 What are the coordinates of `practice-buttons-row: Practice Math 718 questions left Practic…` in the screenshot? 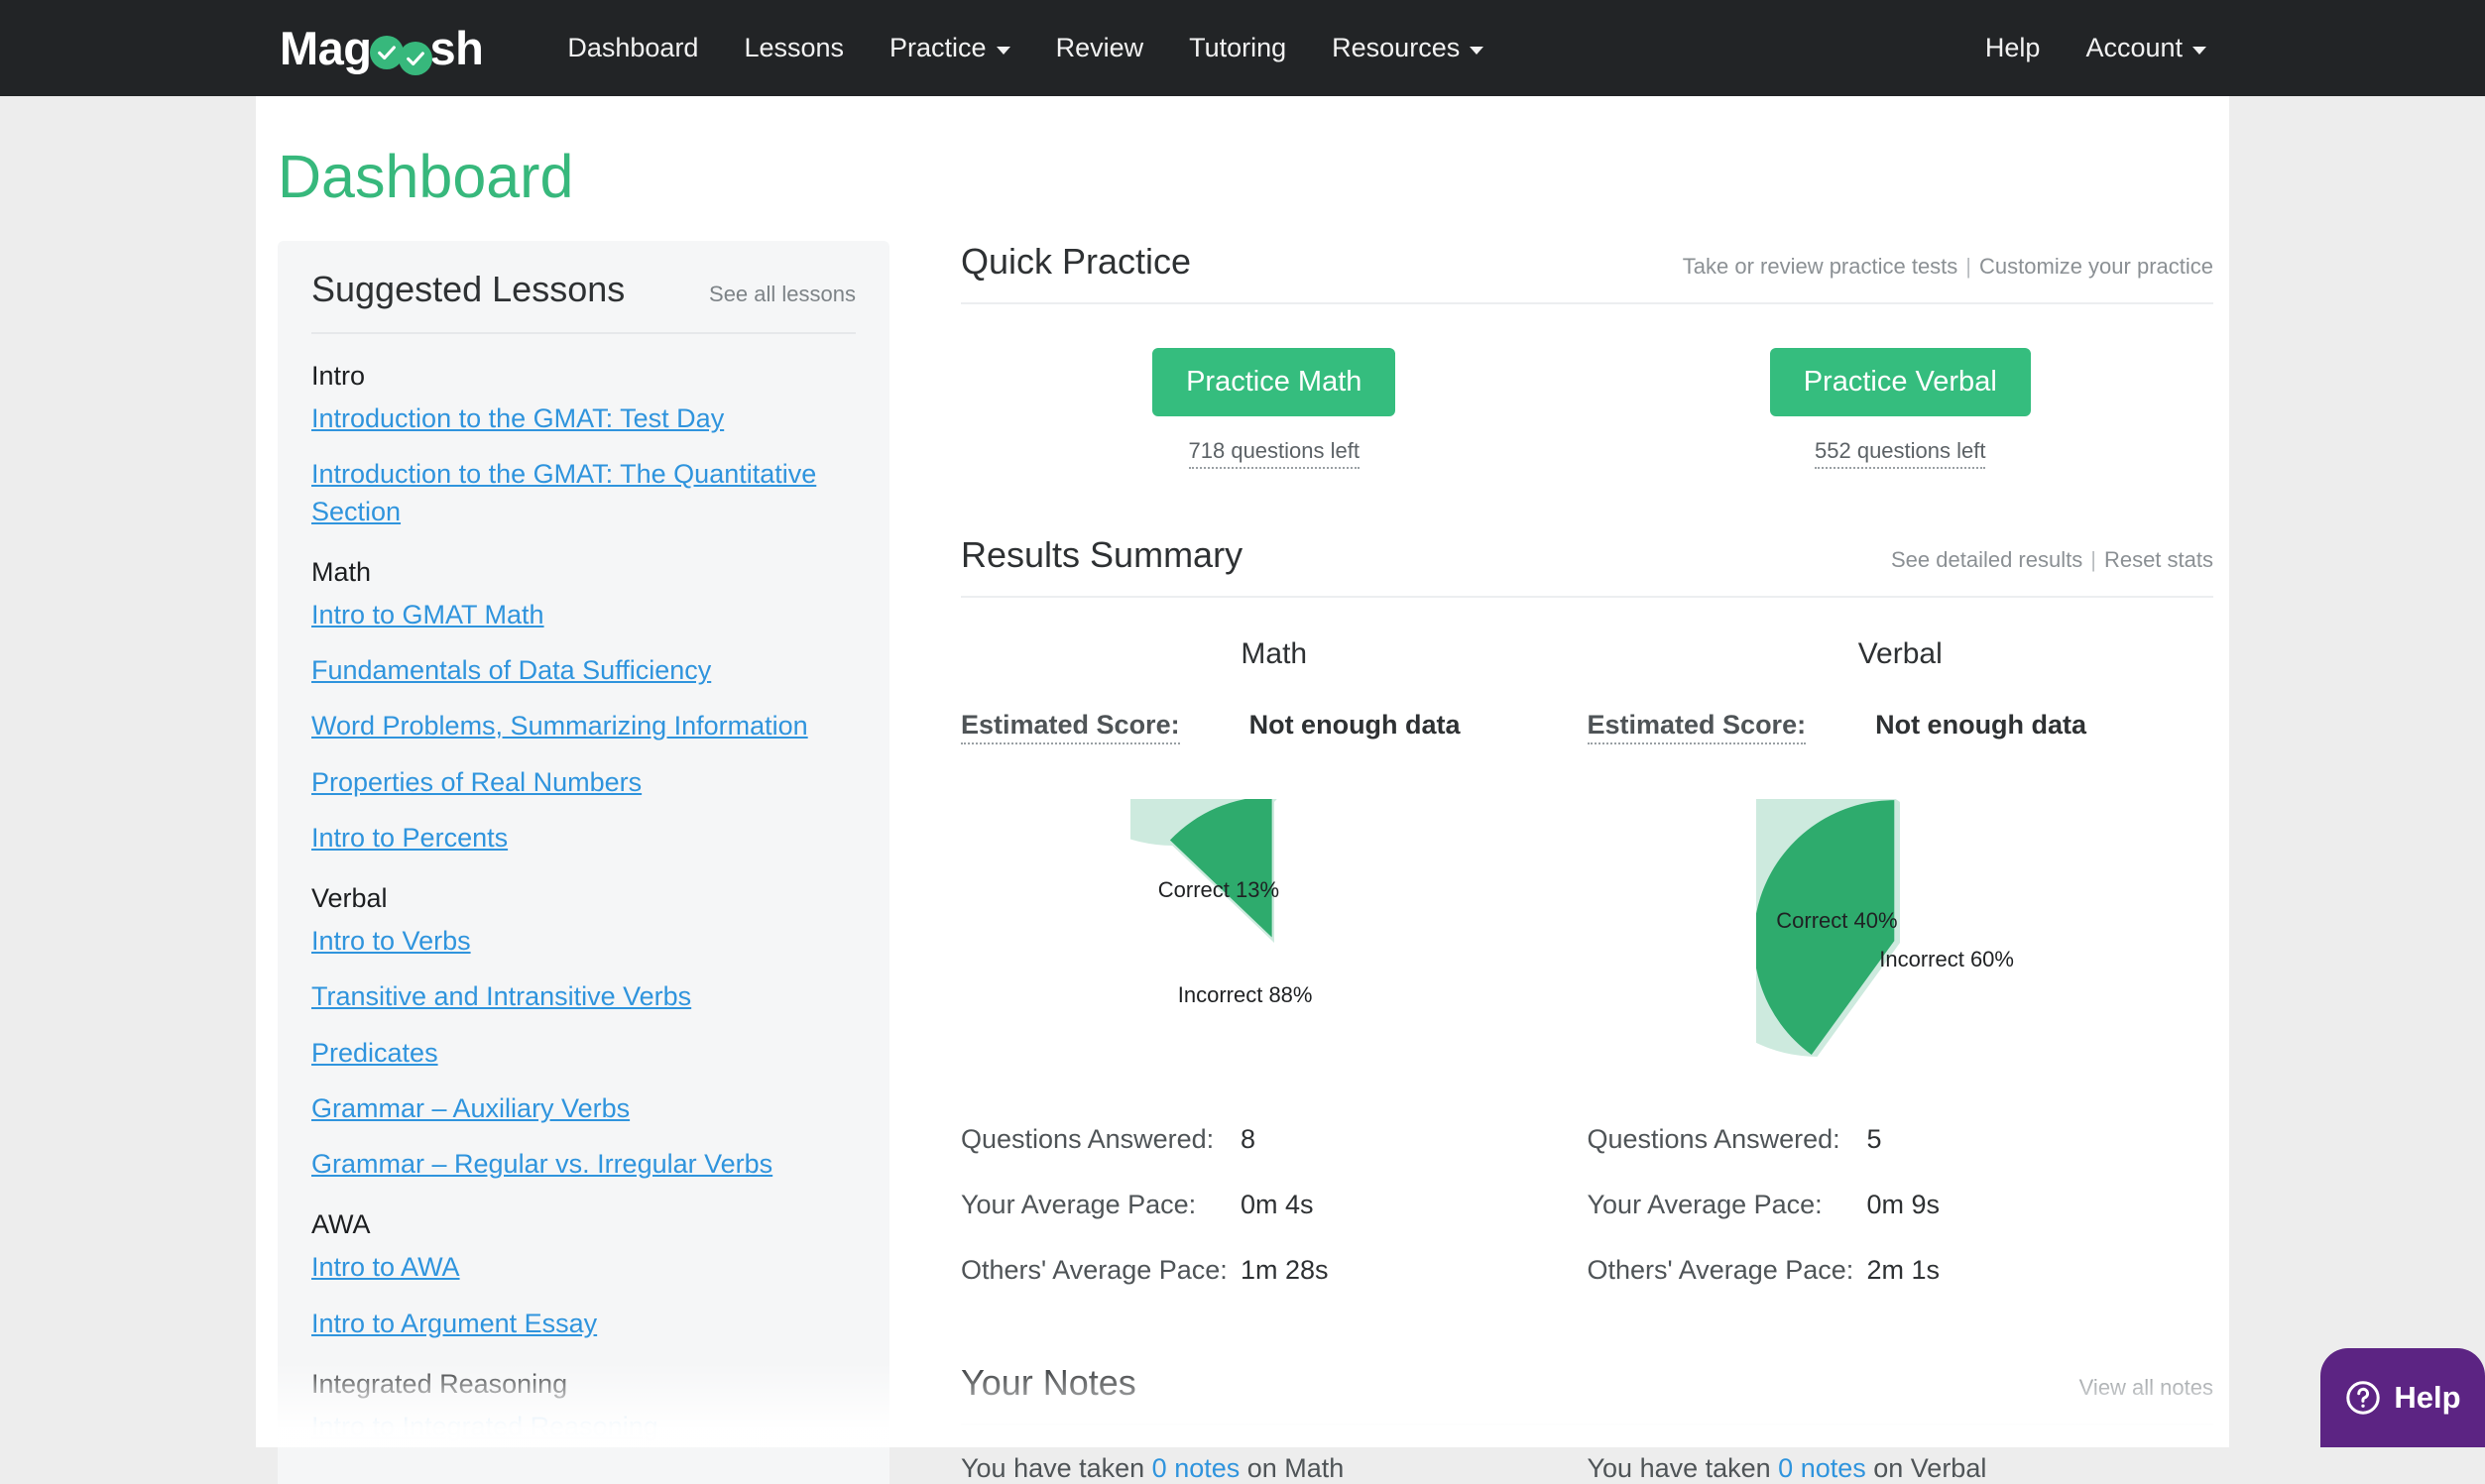 It's located at (1587, 408).